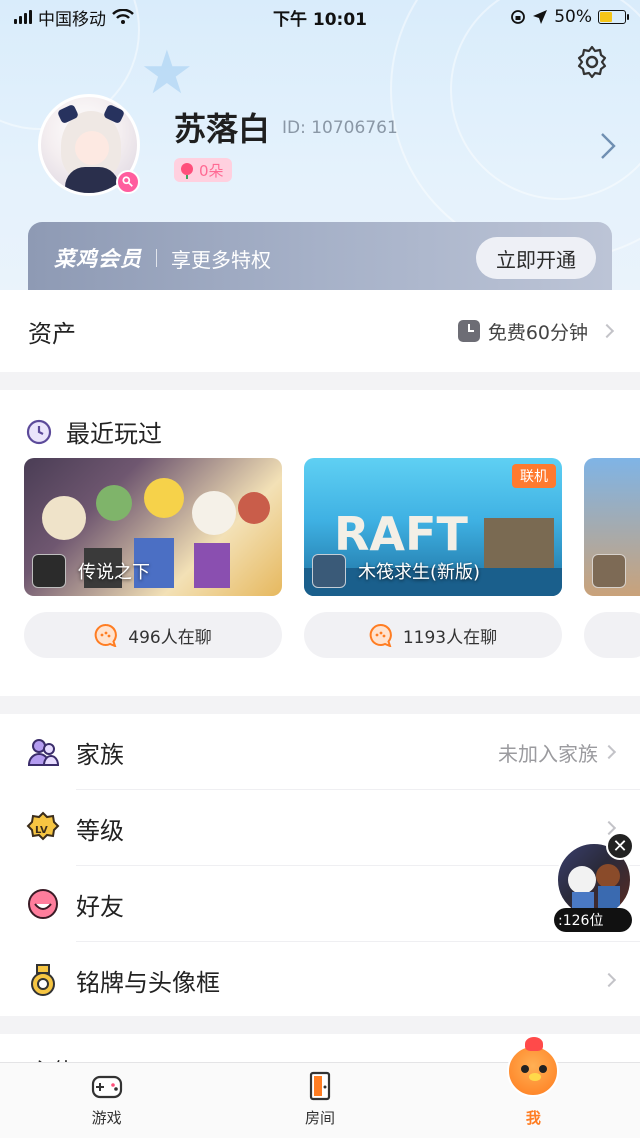 The height and width of the screenshot is (1138, 640). I want to click on door-icon, so click(320, 1086).